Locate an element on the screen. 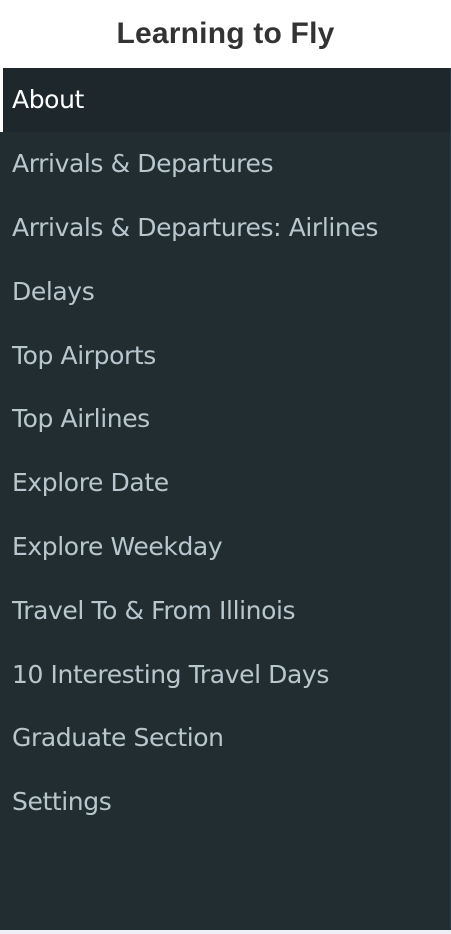 The height and width of the screenshot is (934, 451). sidebar-item-explore-weekday: Explore Weekday is located at coordinates (225, 547).